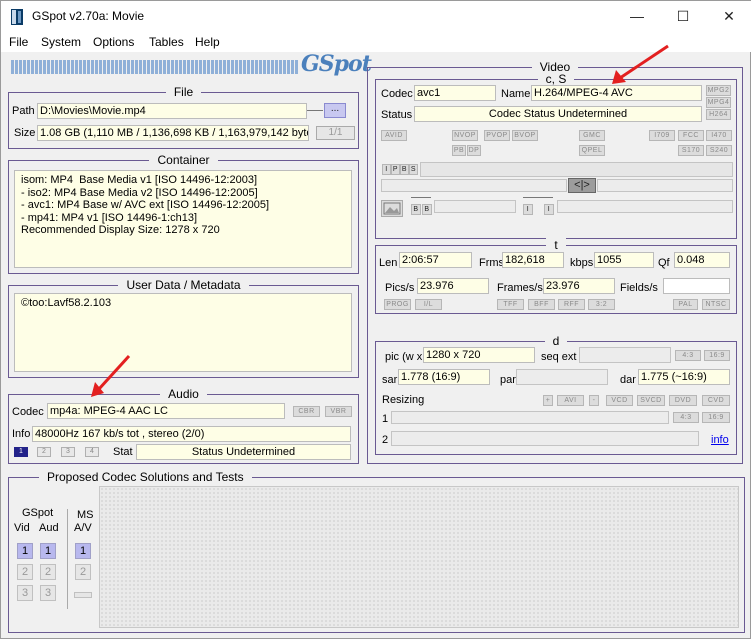 This screenshot has width=751, height=639. Describe the element at coordinates (683, 400) in the screenshot. I see `resize-dvd-button: DVD` at that location.